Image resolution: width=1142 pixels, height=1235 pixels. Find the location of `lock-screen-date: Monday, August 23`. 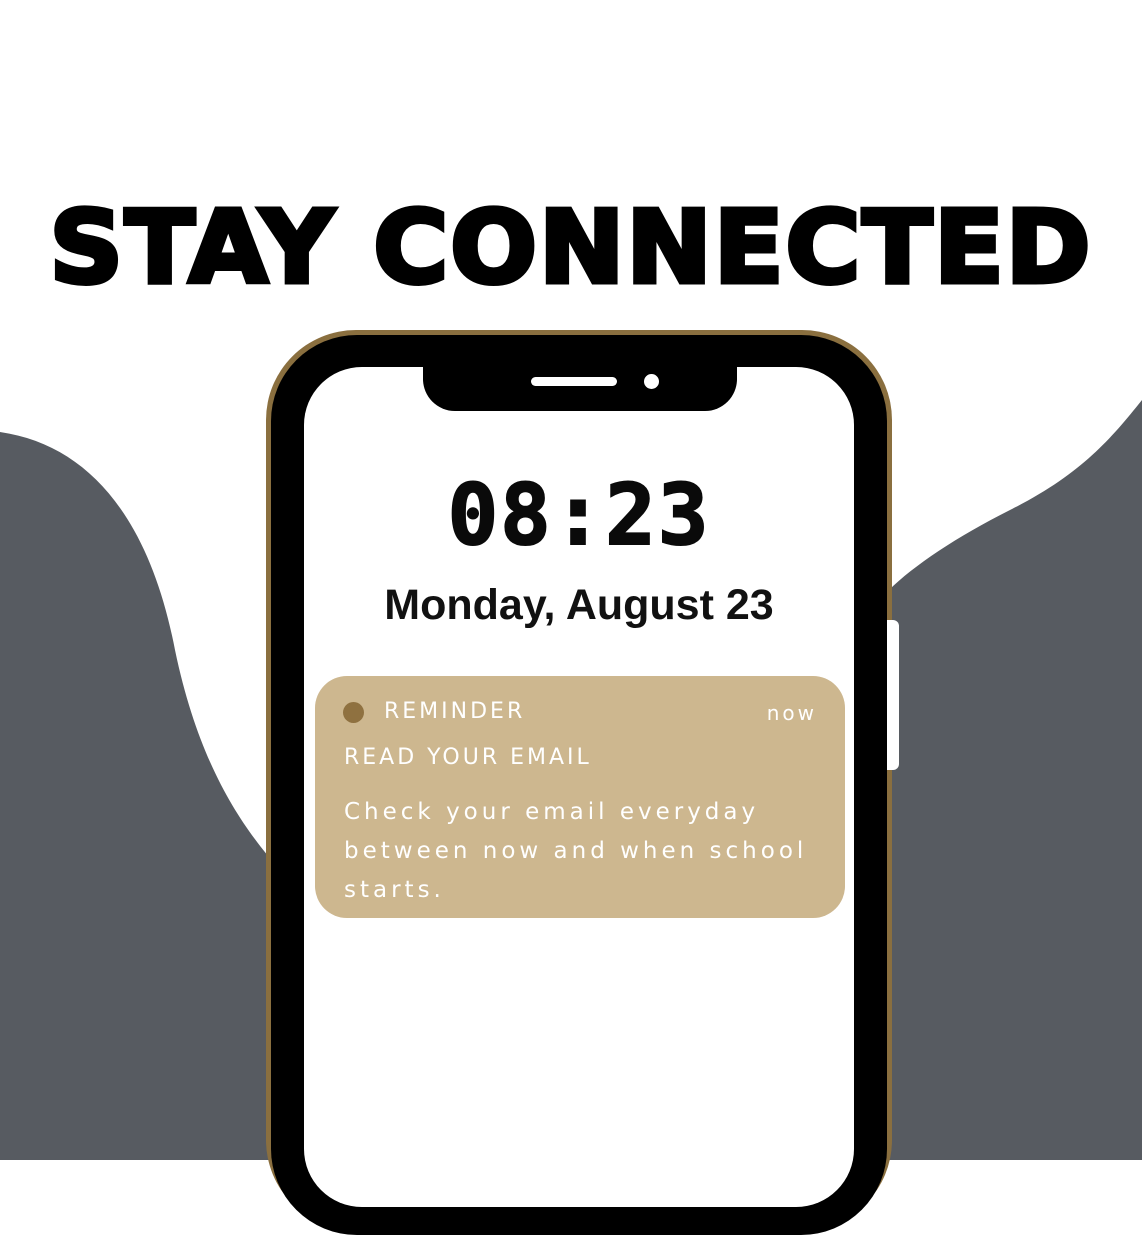

lock-screen-date: Monday, August 23 is located at coordinates (579, 605).